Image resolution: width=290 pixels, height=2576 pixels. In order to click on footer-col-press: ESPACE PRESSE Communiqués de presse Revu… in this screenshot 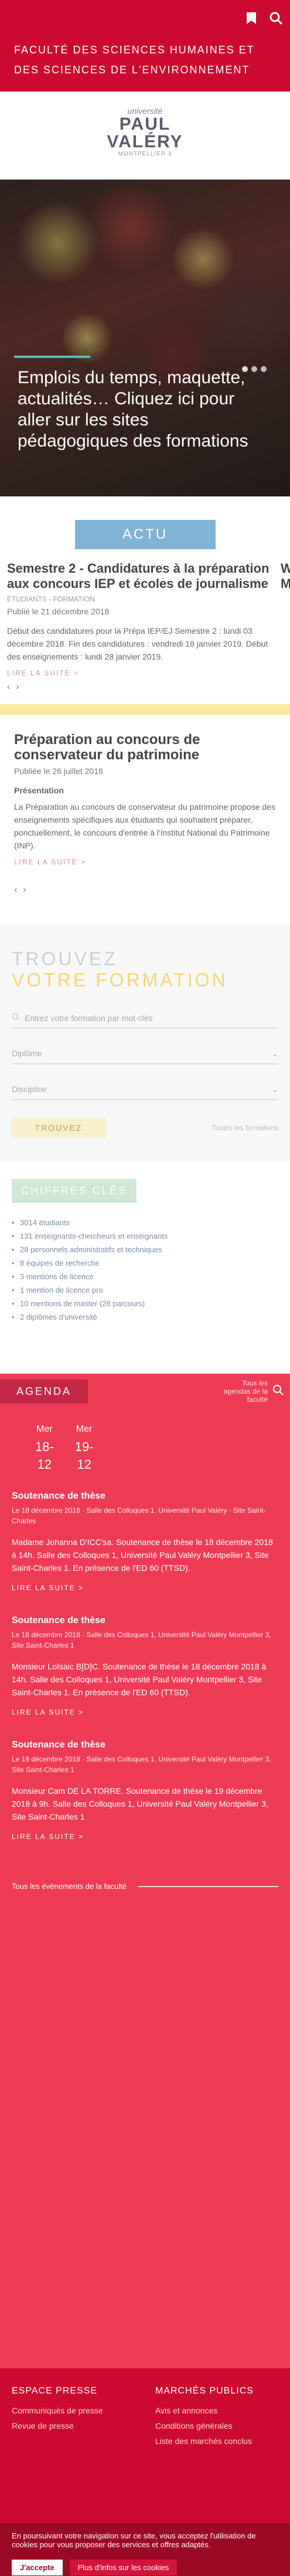, I will do `click(57, 2419)`.